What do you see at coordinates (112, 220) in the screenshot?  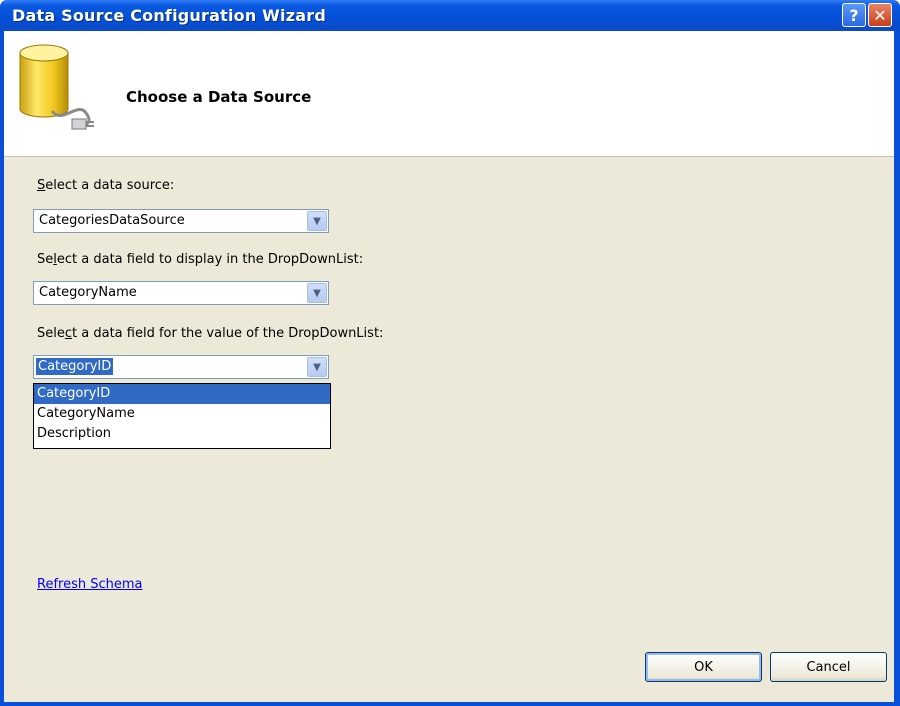 I see `data-source-value: CategoriesDataSource` at bounding box center [112, 220].